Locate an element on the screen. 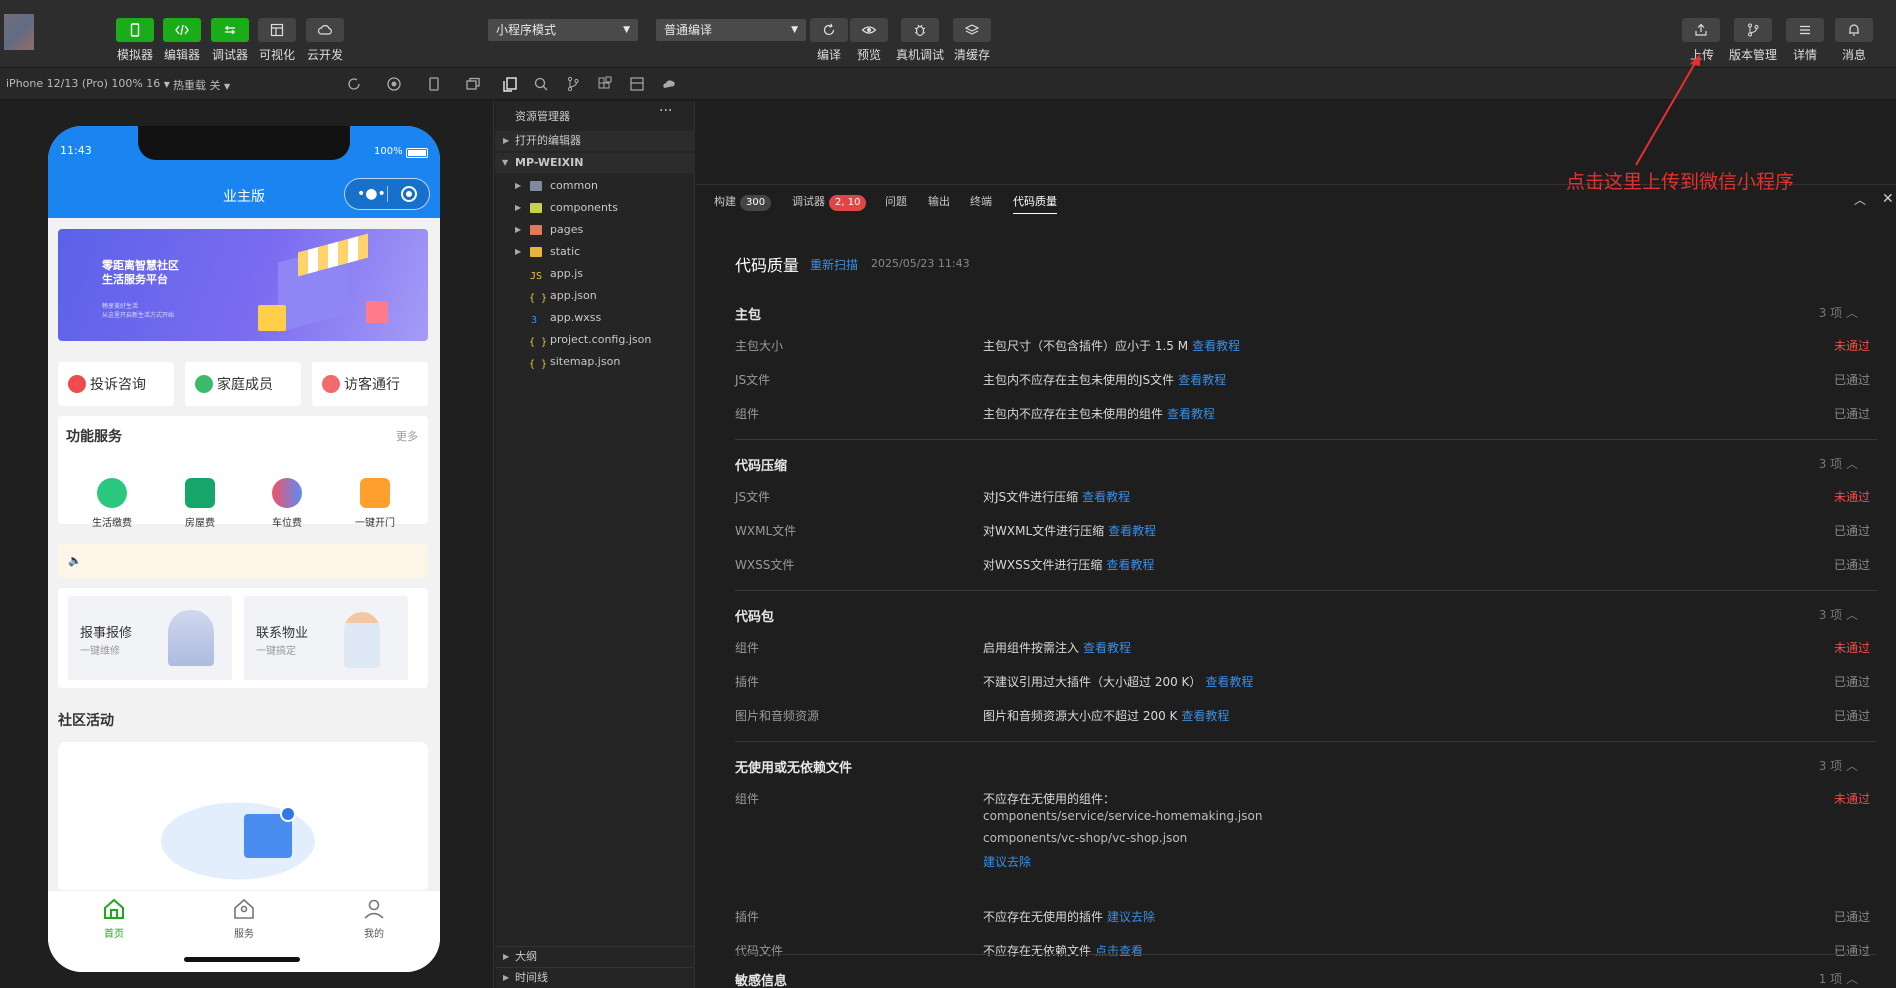 The width and height of the screenshot is (1896, 988). service-parking-fee: 车位费 is located at coordinates (287, 503).